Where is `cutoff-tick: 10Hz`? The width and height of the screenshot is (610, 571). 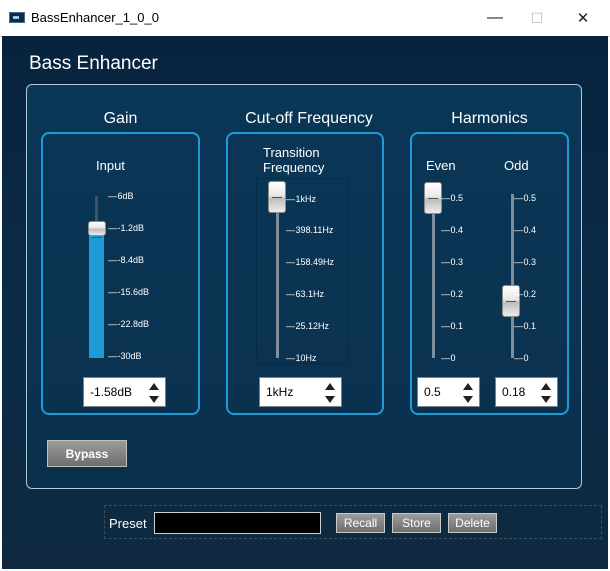
cutoff-tick: 10Hz is located at coordinates (301, 358).